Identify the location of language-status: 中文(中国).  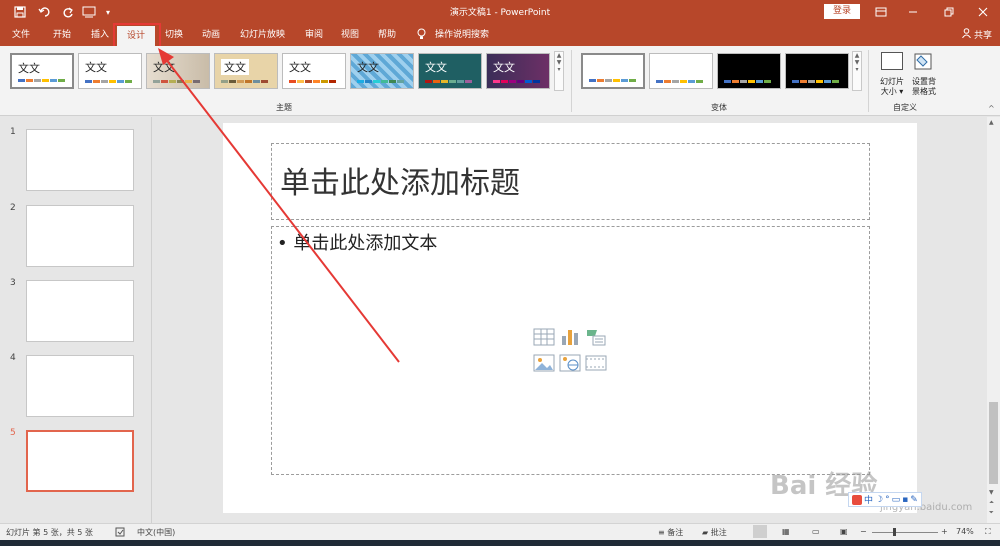
(156, 532).